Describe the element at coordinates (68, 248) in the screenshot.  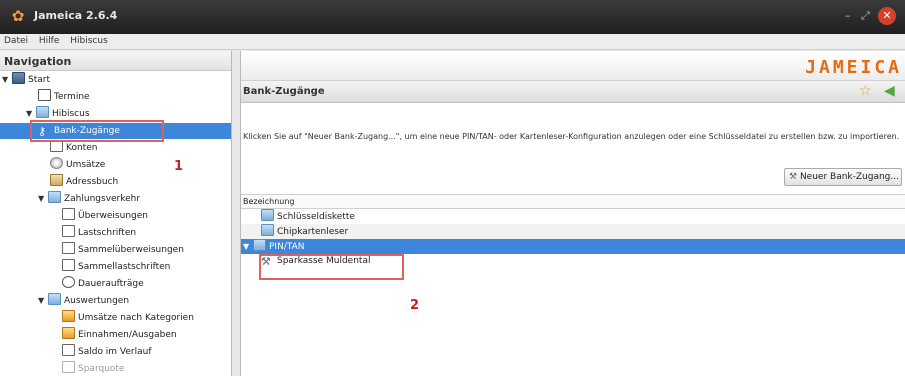
I see `bulk-transfer-icon` at that location.